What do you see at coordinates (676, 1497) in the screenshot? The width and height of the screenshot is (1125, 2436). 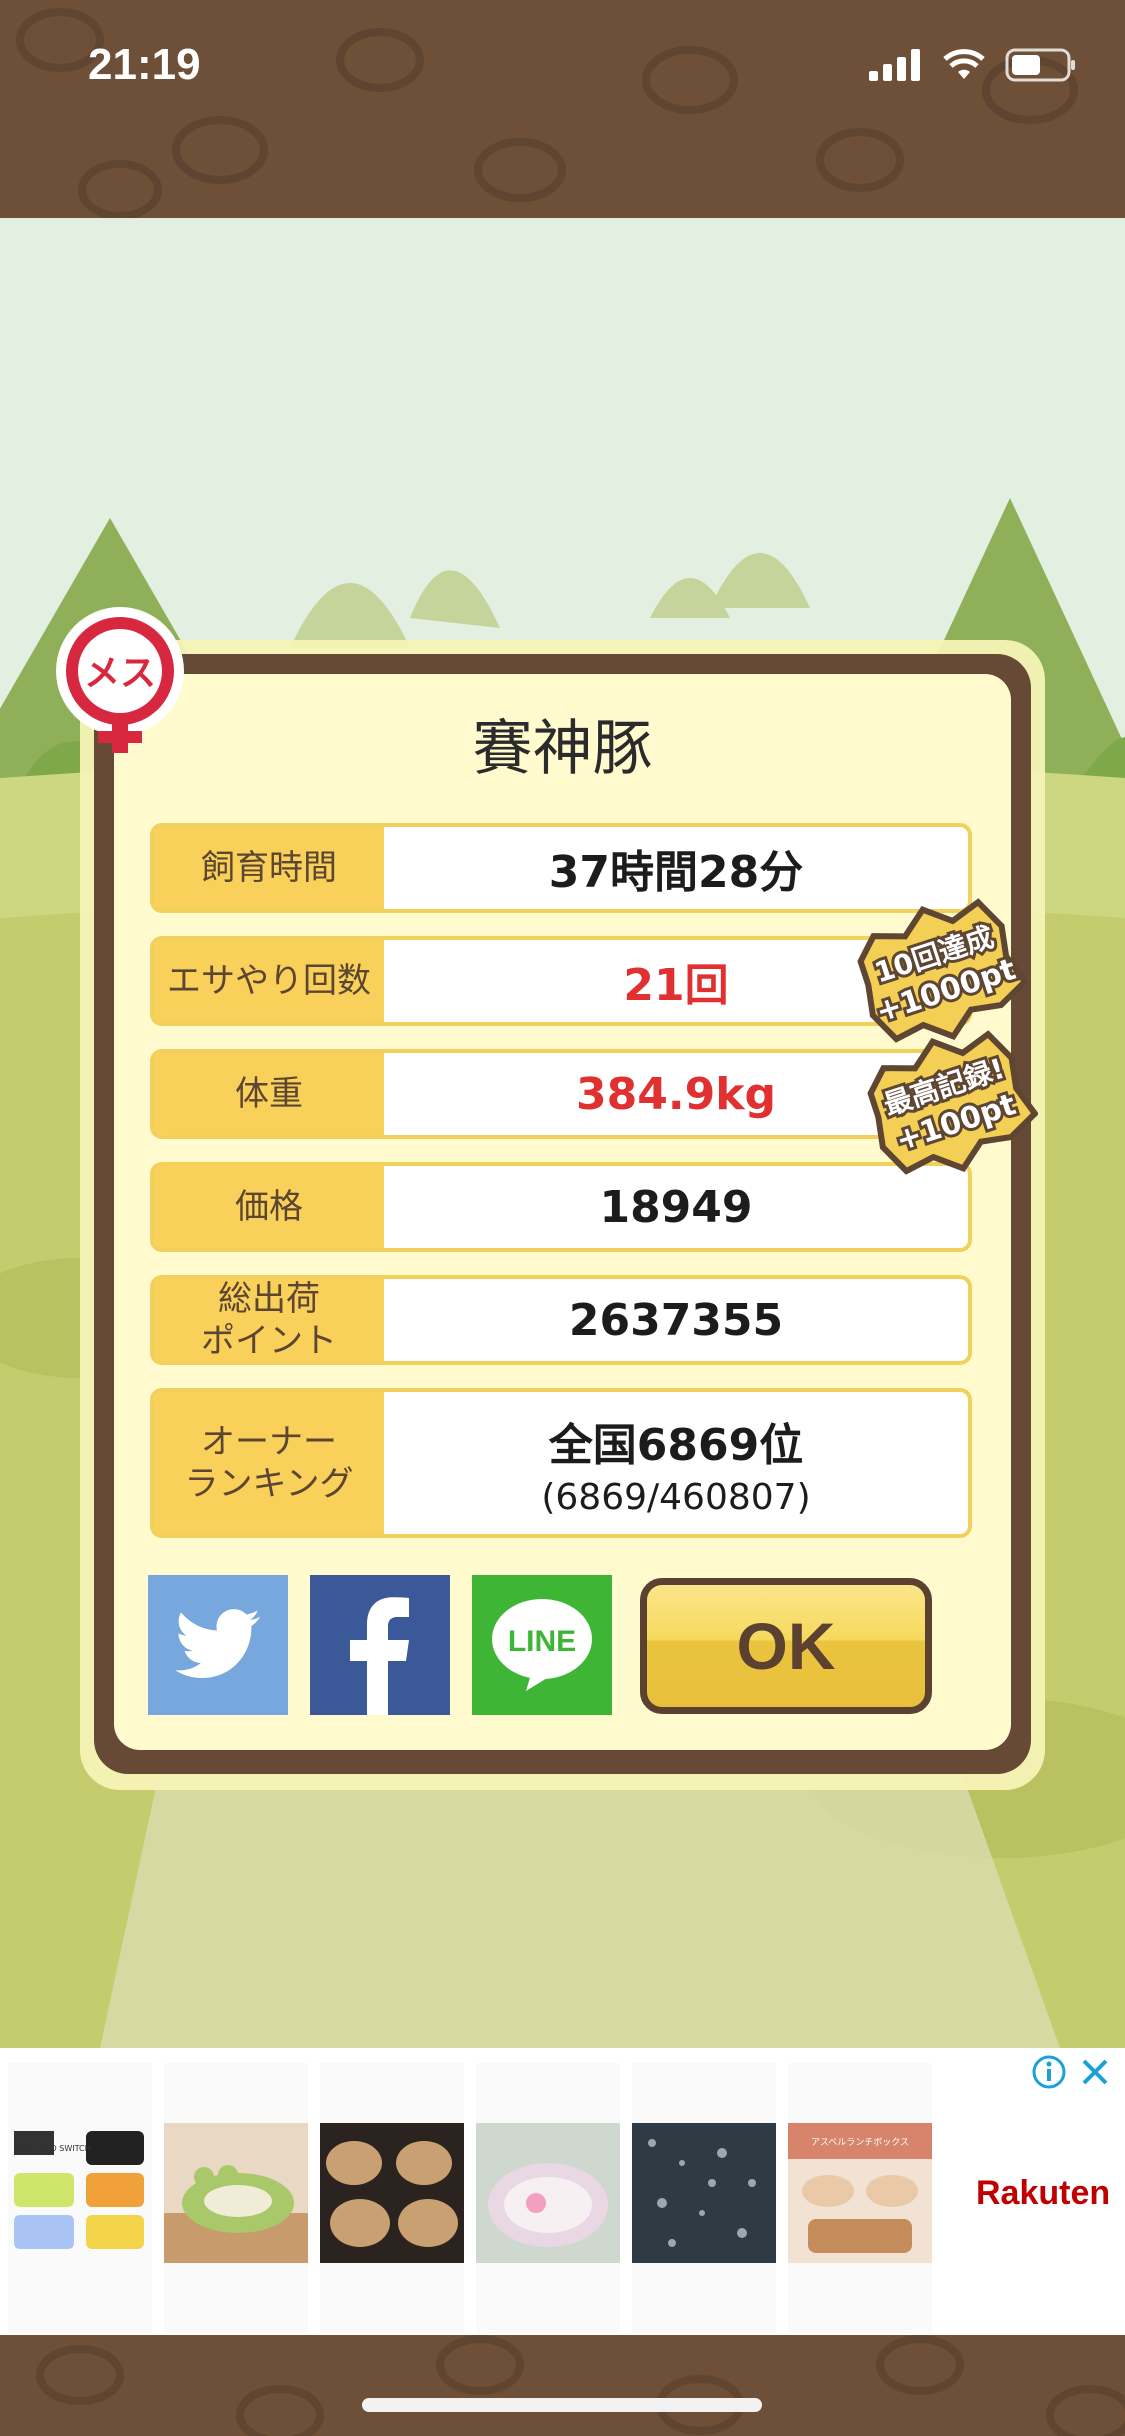 I see `ranking-detail: (6869/460807)` at bounding box center [676, 1497].